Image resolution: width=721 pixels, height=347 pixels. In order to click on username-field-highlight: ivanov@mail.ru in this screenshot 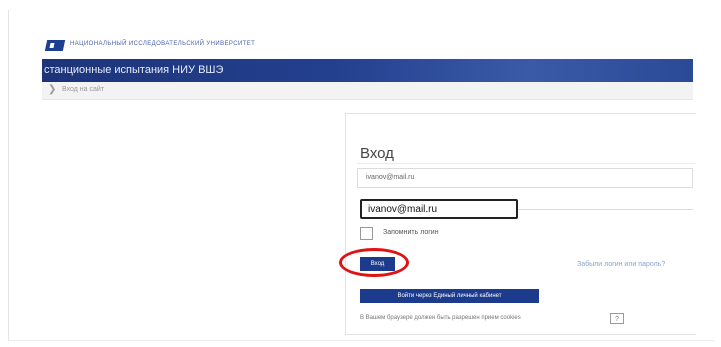, I will do `click(439, 209)`.